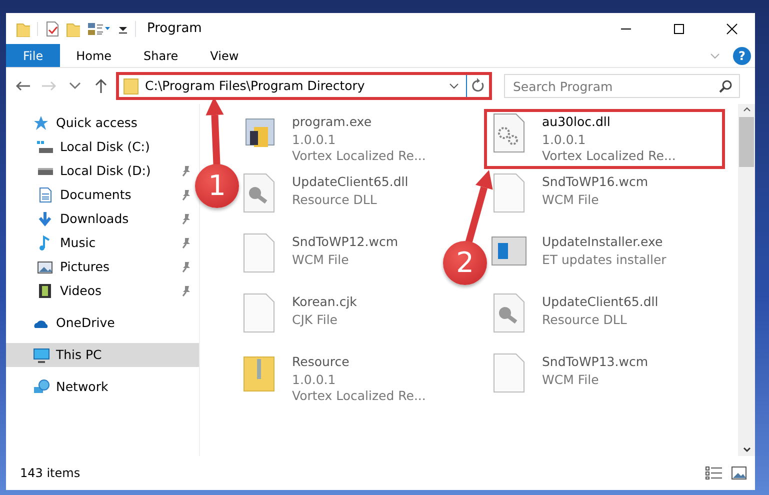  I want to click on monitor-icon, so click(41, 355).